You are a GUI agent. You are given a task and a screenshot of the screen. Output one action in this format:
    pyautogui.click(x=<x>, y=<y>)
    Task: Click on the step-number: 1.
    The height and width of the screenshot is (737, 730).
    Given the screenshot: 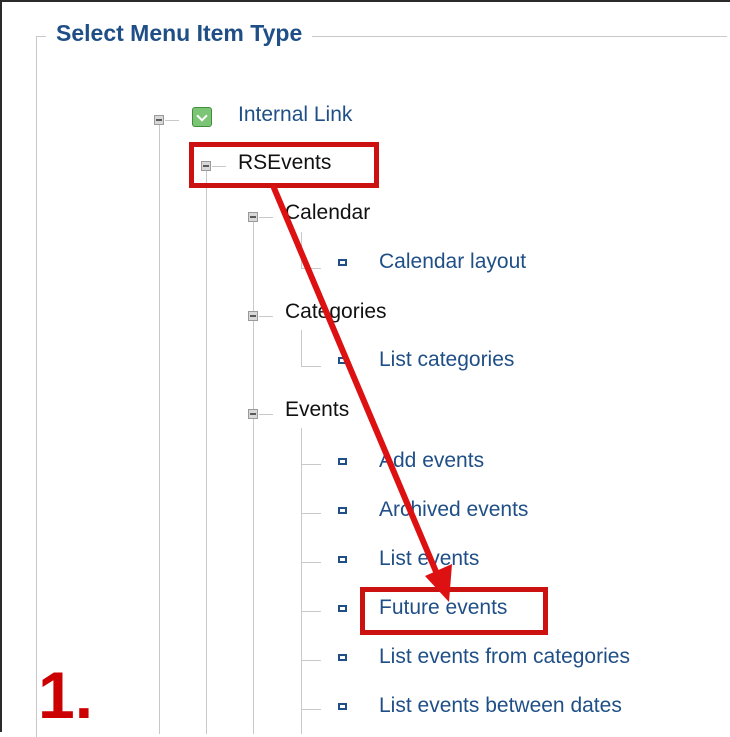 What is the action you would take?
    pyautogui.click(x=66, y=695)
    